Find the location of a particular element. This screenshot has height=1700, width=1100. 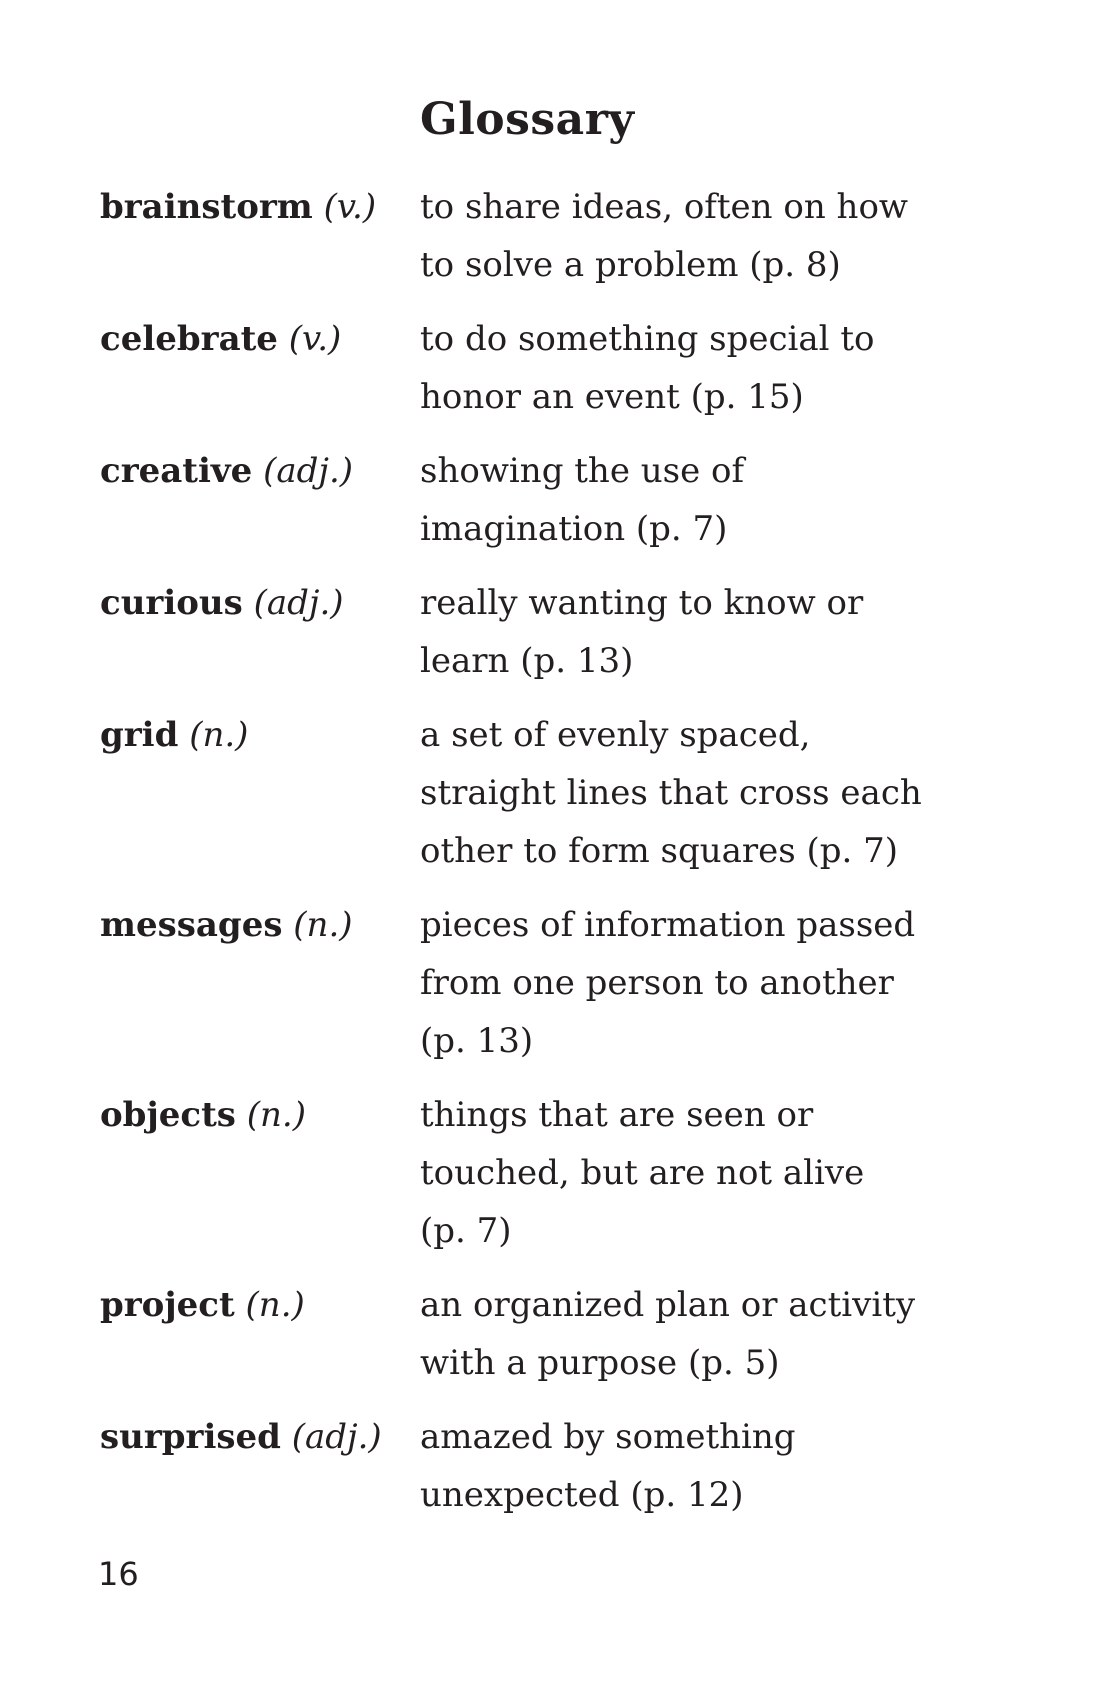

definition-line: other to form squares (p. 7) is located at coordinates (659, 851).